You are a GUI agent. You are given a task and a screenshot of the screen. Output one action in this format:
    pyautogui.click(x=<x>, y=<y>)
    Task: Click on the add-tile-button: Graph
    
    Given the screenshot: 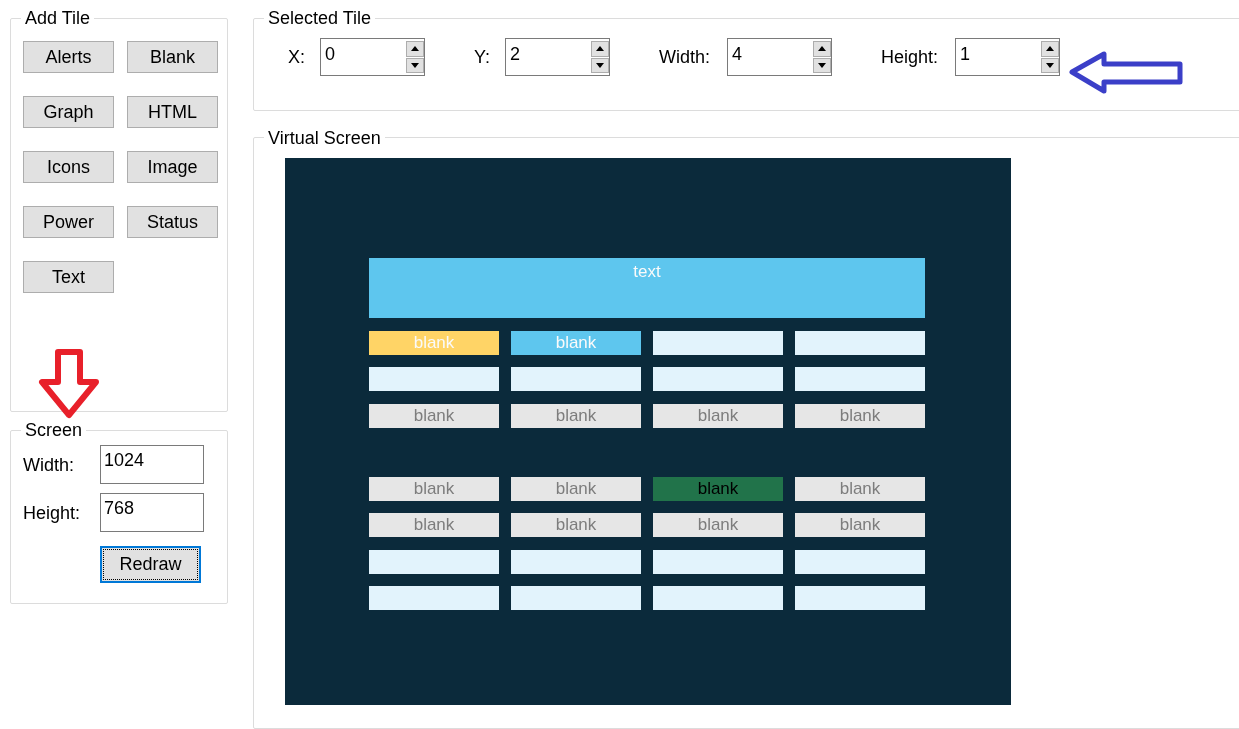 What is the action you would take?
    pyautogui.click(x=68, y=112)
    